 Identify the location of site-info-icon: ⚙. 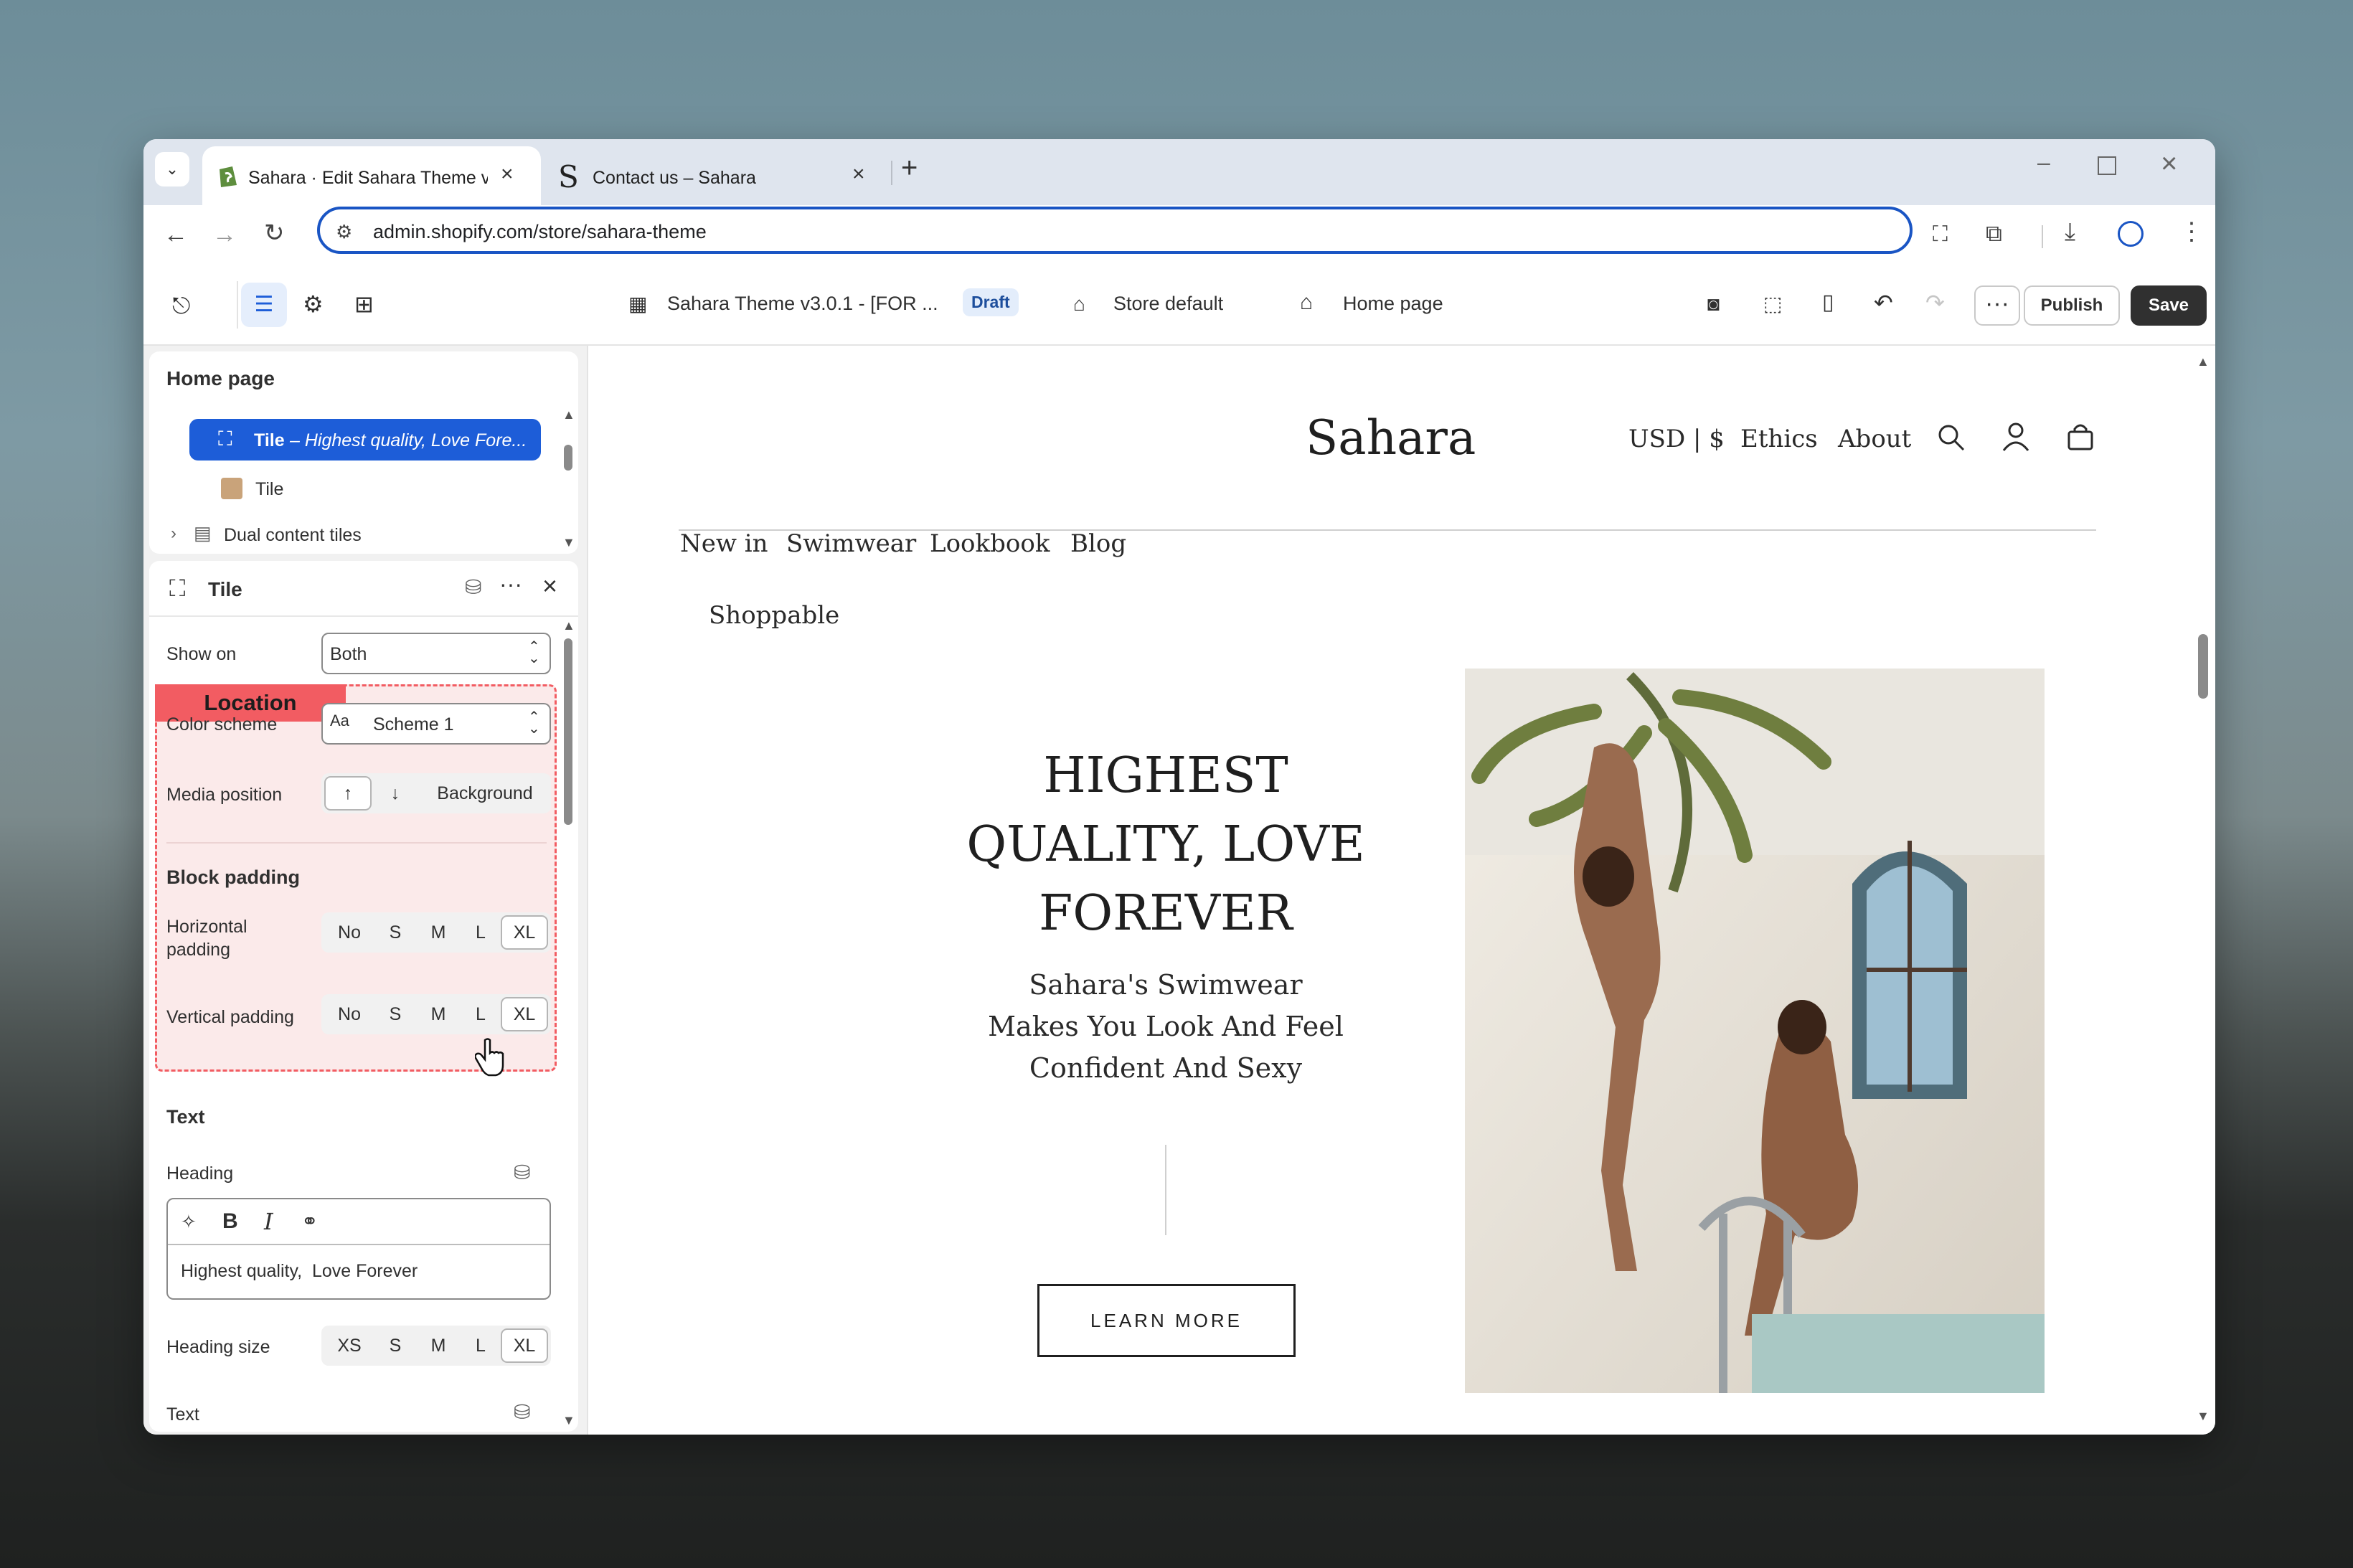
(344, 232).